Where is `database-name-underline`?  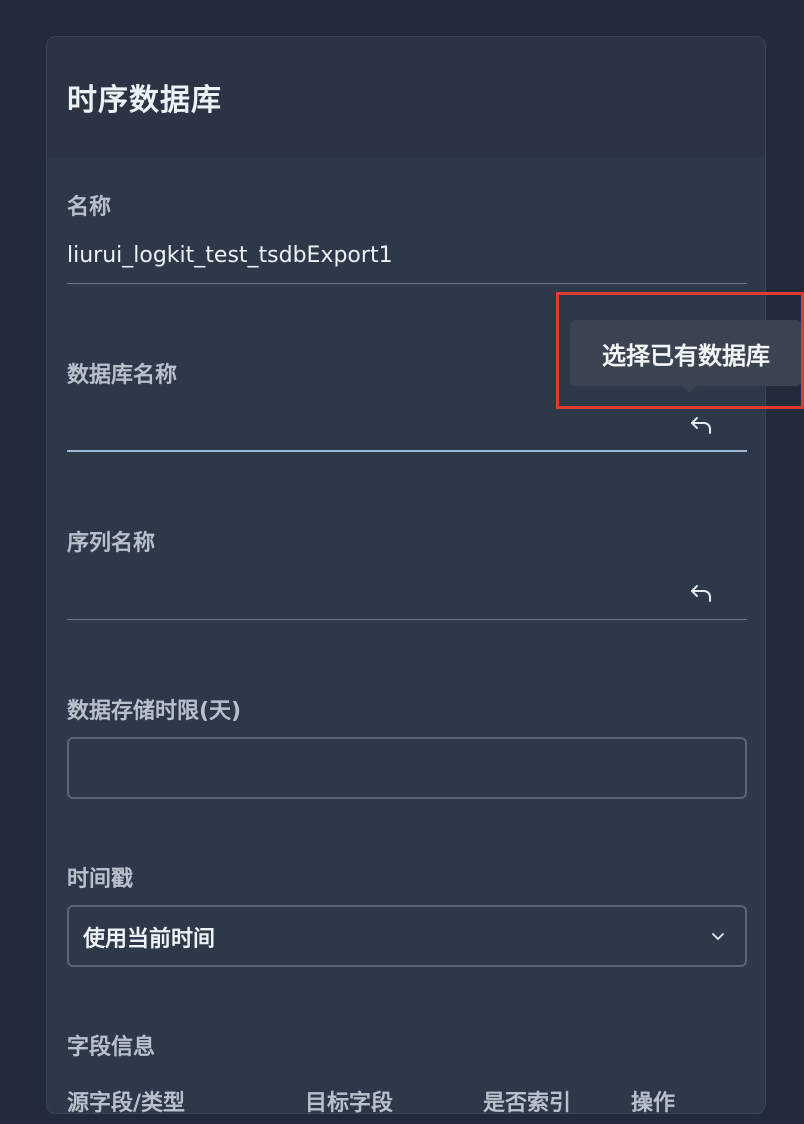 database-name-underline is located at coordinates (407, 451).